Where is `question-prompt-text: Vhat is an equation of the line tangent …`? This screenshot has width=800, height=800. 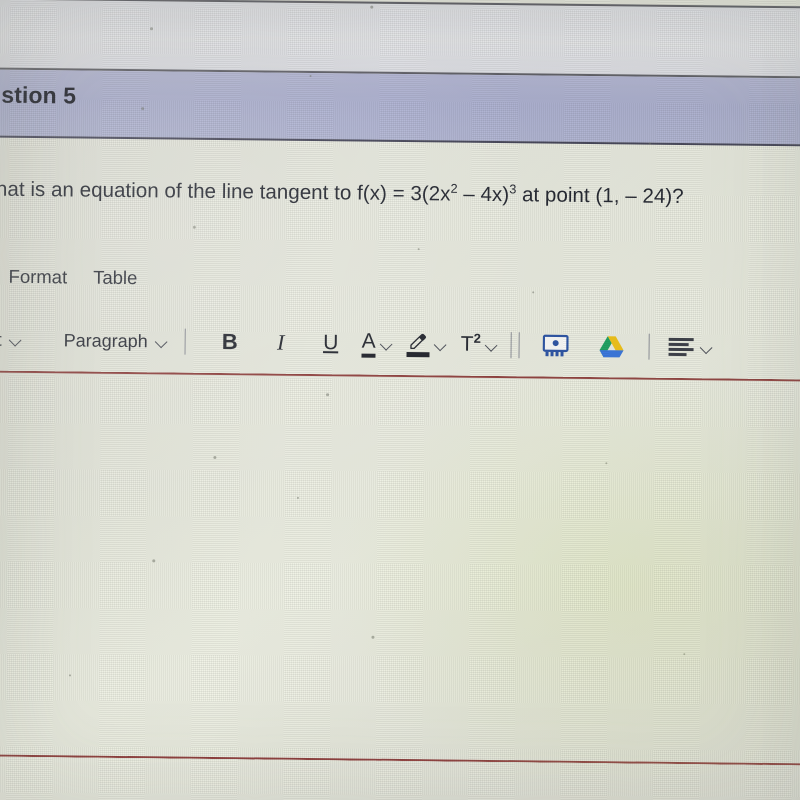 question-prompt-text: Vhat is an equation of the line tangent … is located at coordinates (400, 193).